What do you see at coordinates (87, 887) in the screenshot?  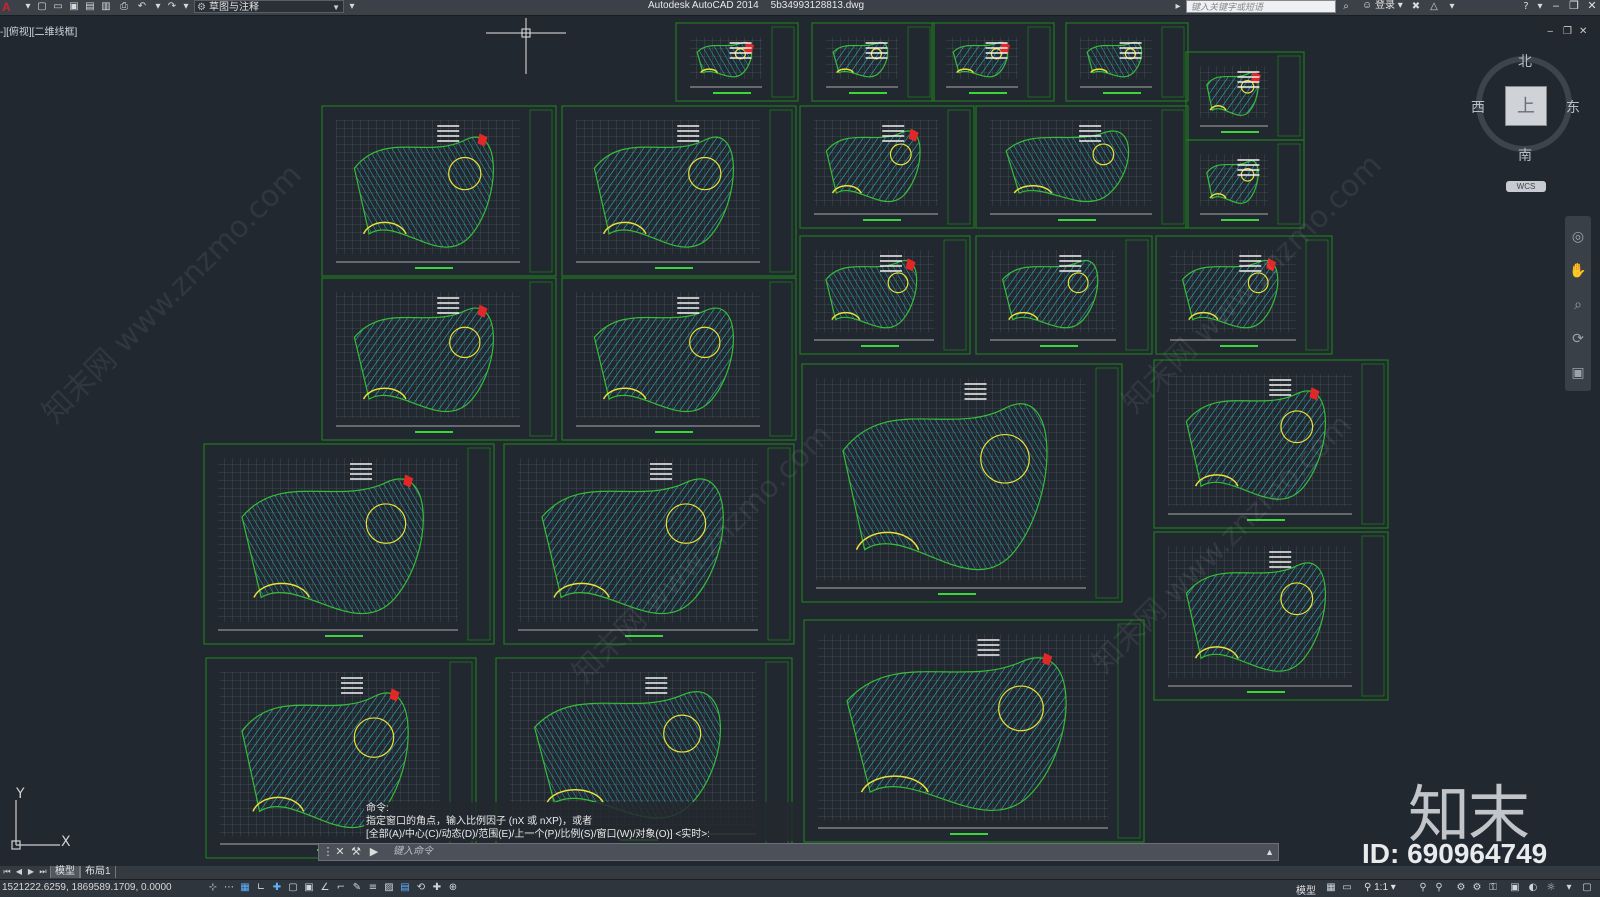 I see `coordinates-readout: 1521222.6259, 1869589.1709, 0.0000` at bounding box center [87, 887].